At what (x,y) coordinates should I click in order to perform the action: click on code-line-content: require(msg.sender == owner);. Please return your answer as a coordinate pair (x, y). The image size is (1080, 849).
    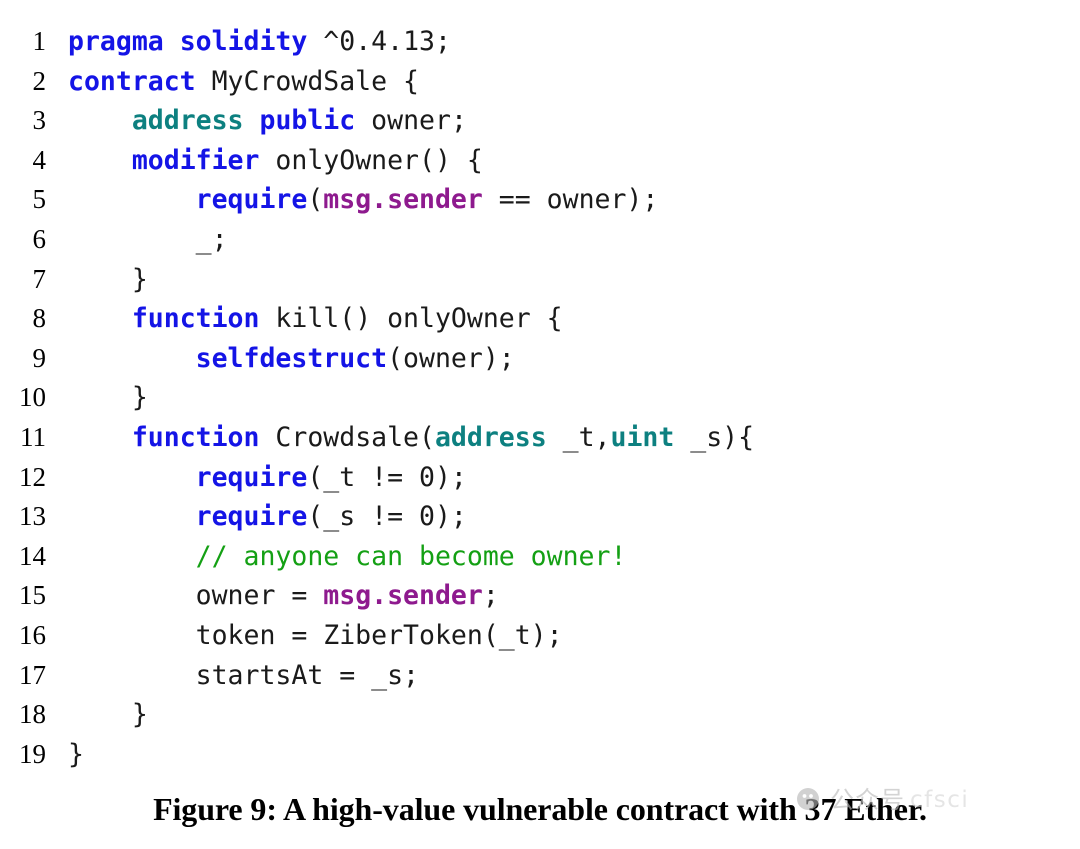
    Looking at the image, I should click on (574, 200).